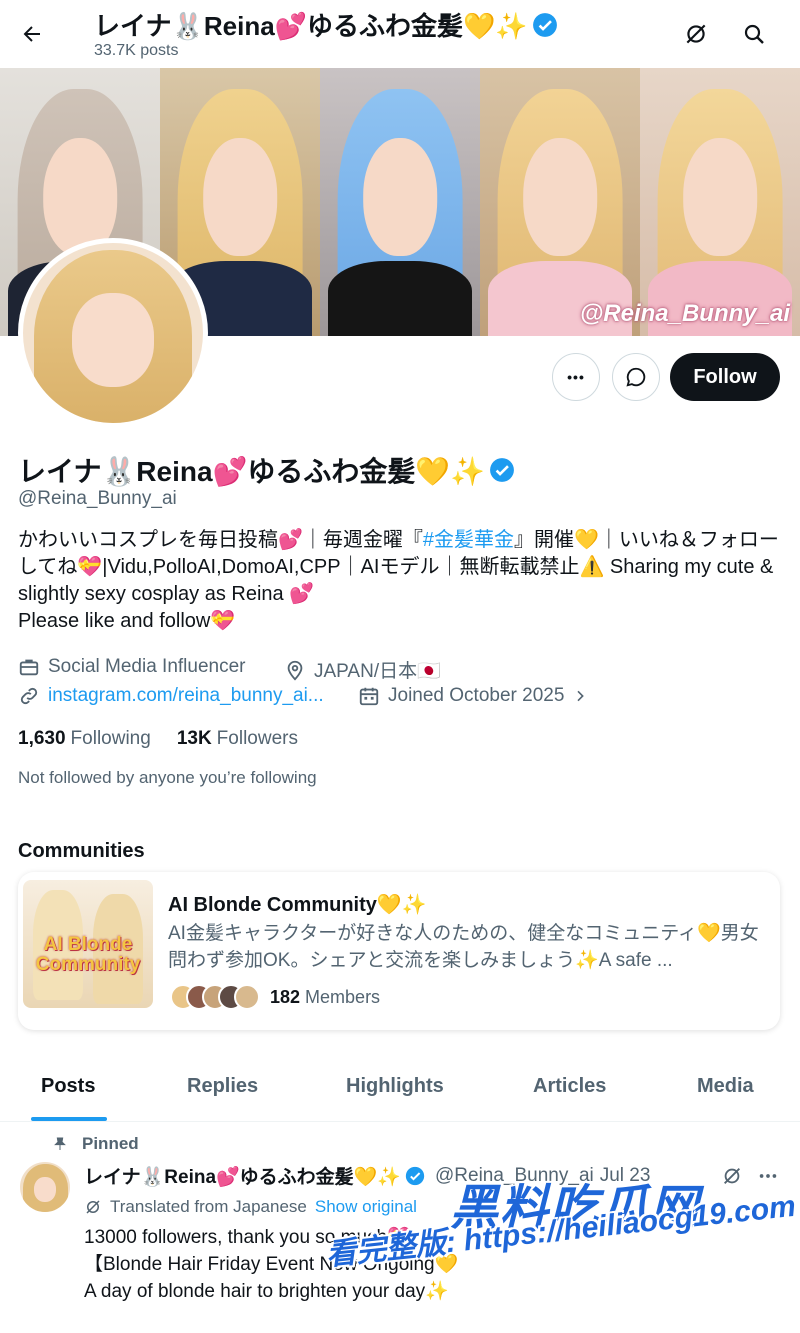  Describe the element at coordinates (110, 738) in the screenshot. I see `following-label: Following` at that location.